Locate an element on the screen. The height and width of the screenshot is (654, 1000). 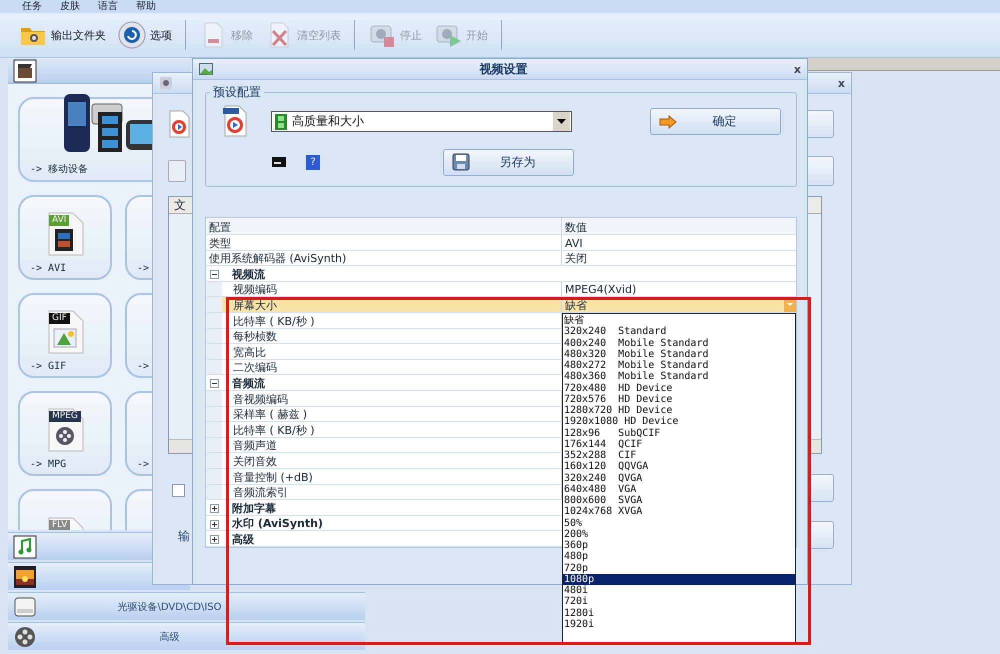
dropdown-option: 1024x768 XVGA is located at coordinates (679, 512).